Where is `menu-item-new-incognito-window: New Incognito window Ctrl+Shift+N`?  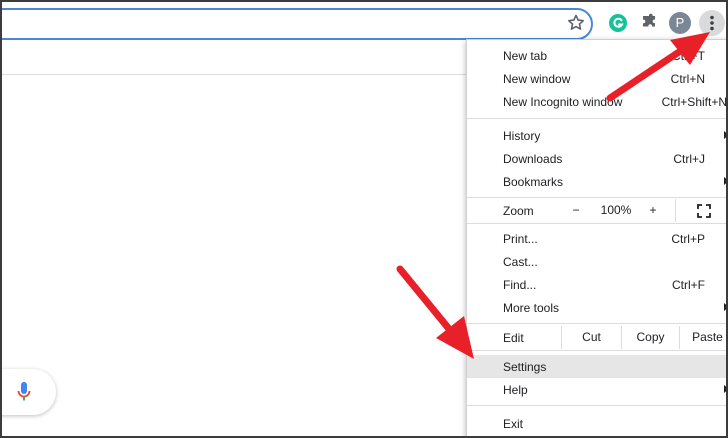
menu-item-new-incognito-window: New Incognito window Ctrl+Shift+N is located at coordinates (597, 101).